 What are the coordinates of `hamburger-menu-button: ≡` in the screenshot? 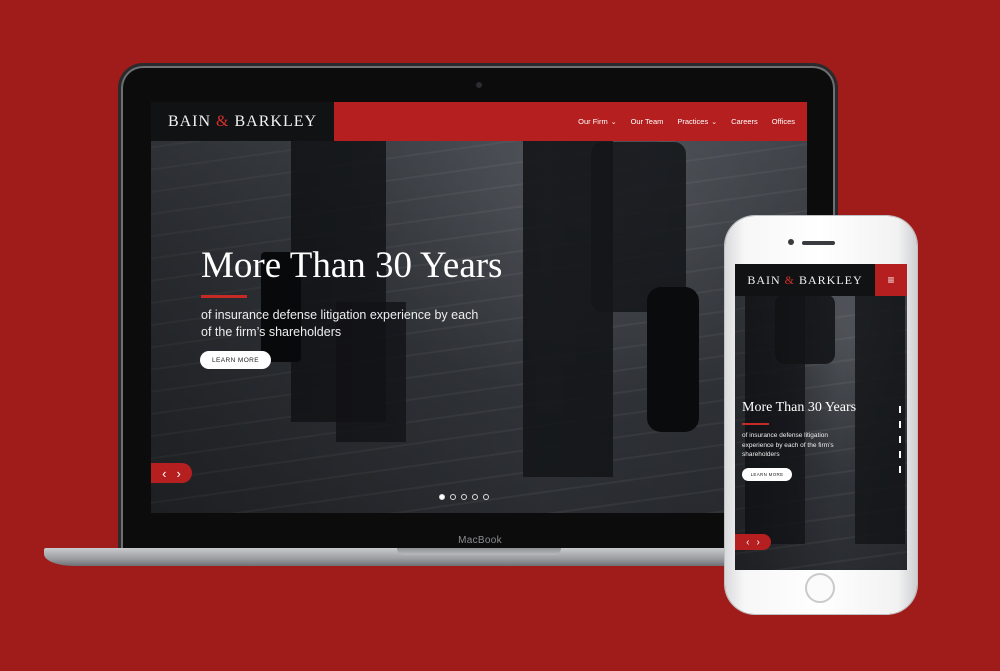 It's located at (891, 280).